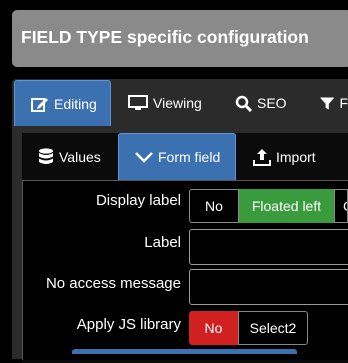 This screenshot has width=348, height=363. I want to click on upload-icon, so click(262, 157).